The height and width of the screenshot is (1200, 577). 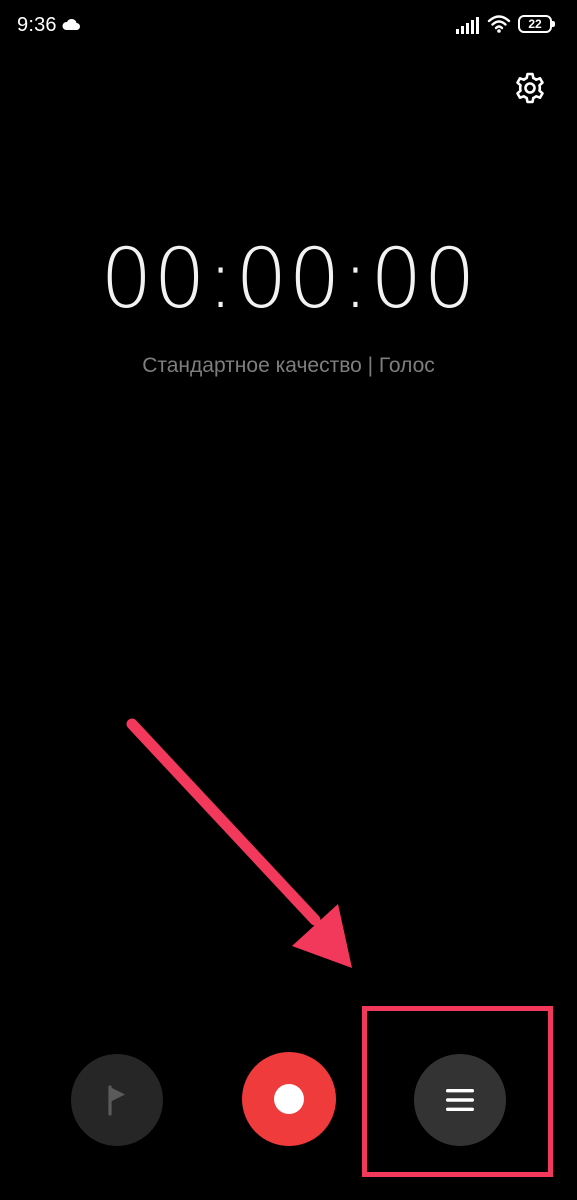 I want to click on list-icon, so click(x=460, y=1100).